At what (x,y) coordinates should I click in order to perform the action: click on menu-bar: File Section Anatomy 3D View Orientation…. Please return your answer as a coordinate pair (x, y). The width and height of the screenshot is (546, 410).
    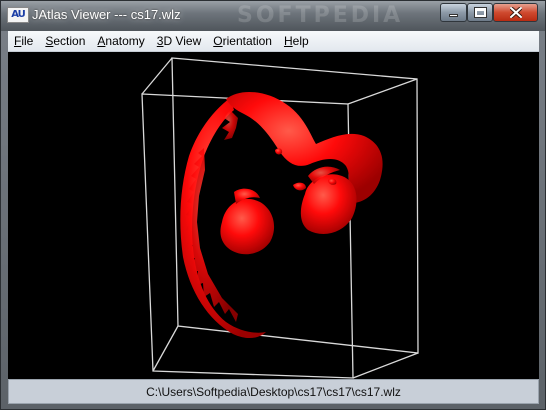
    Looking at the image, I should click on (273, 41).